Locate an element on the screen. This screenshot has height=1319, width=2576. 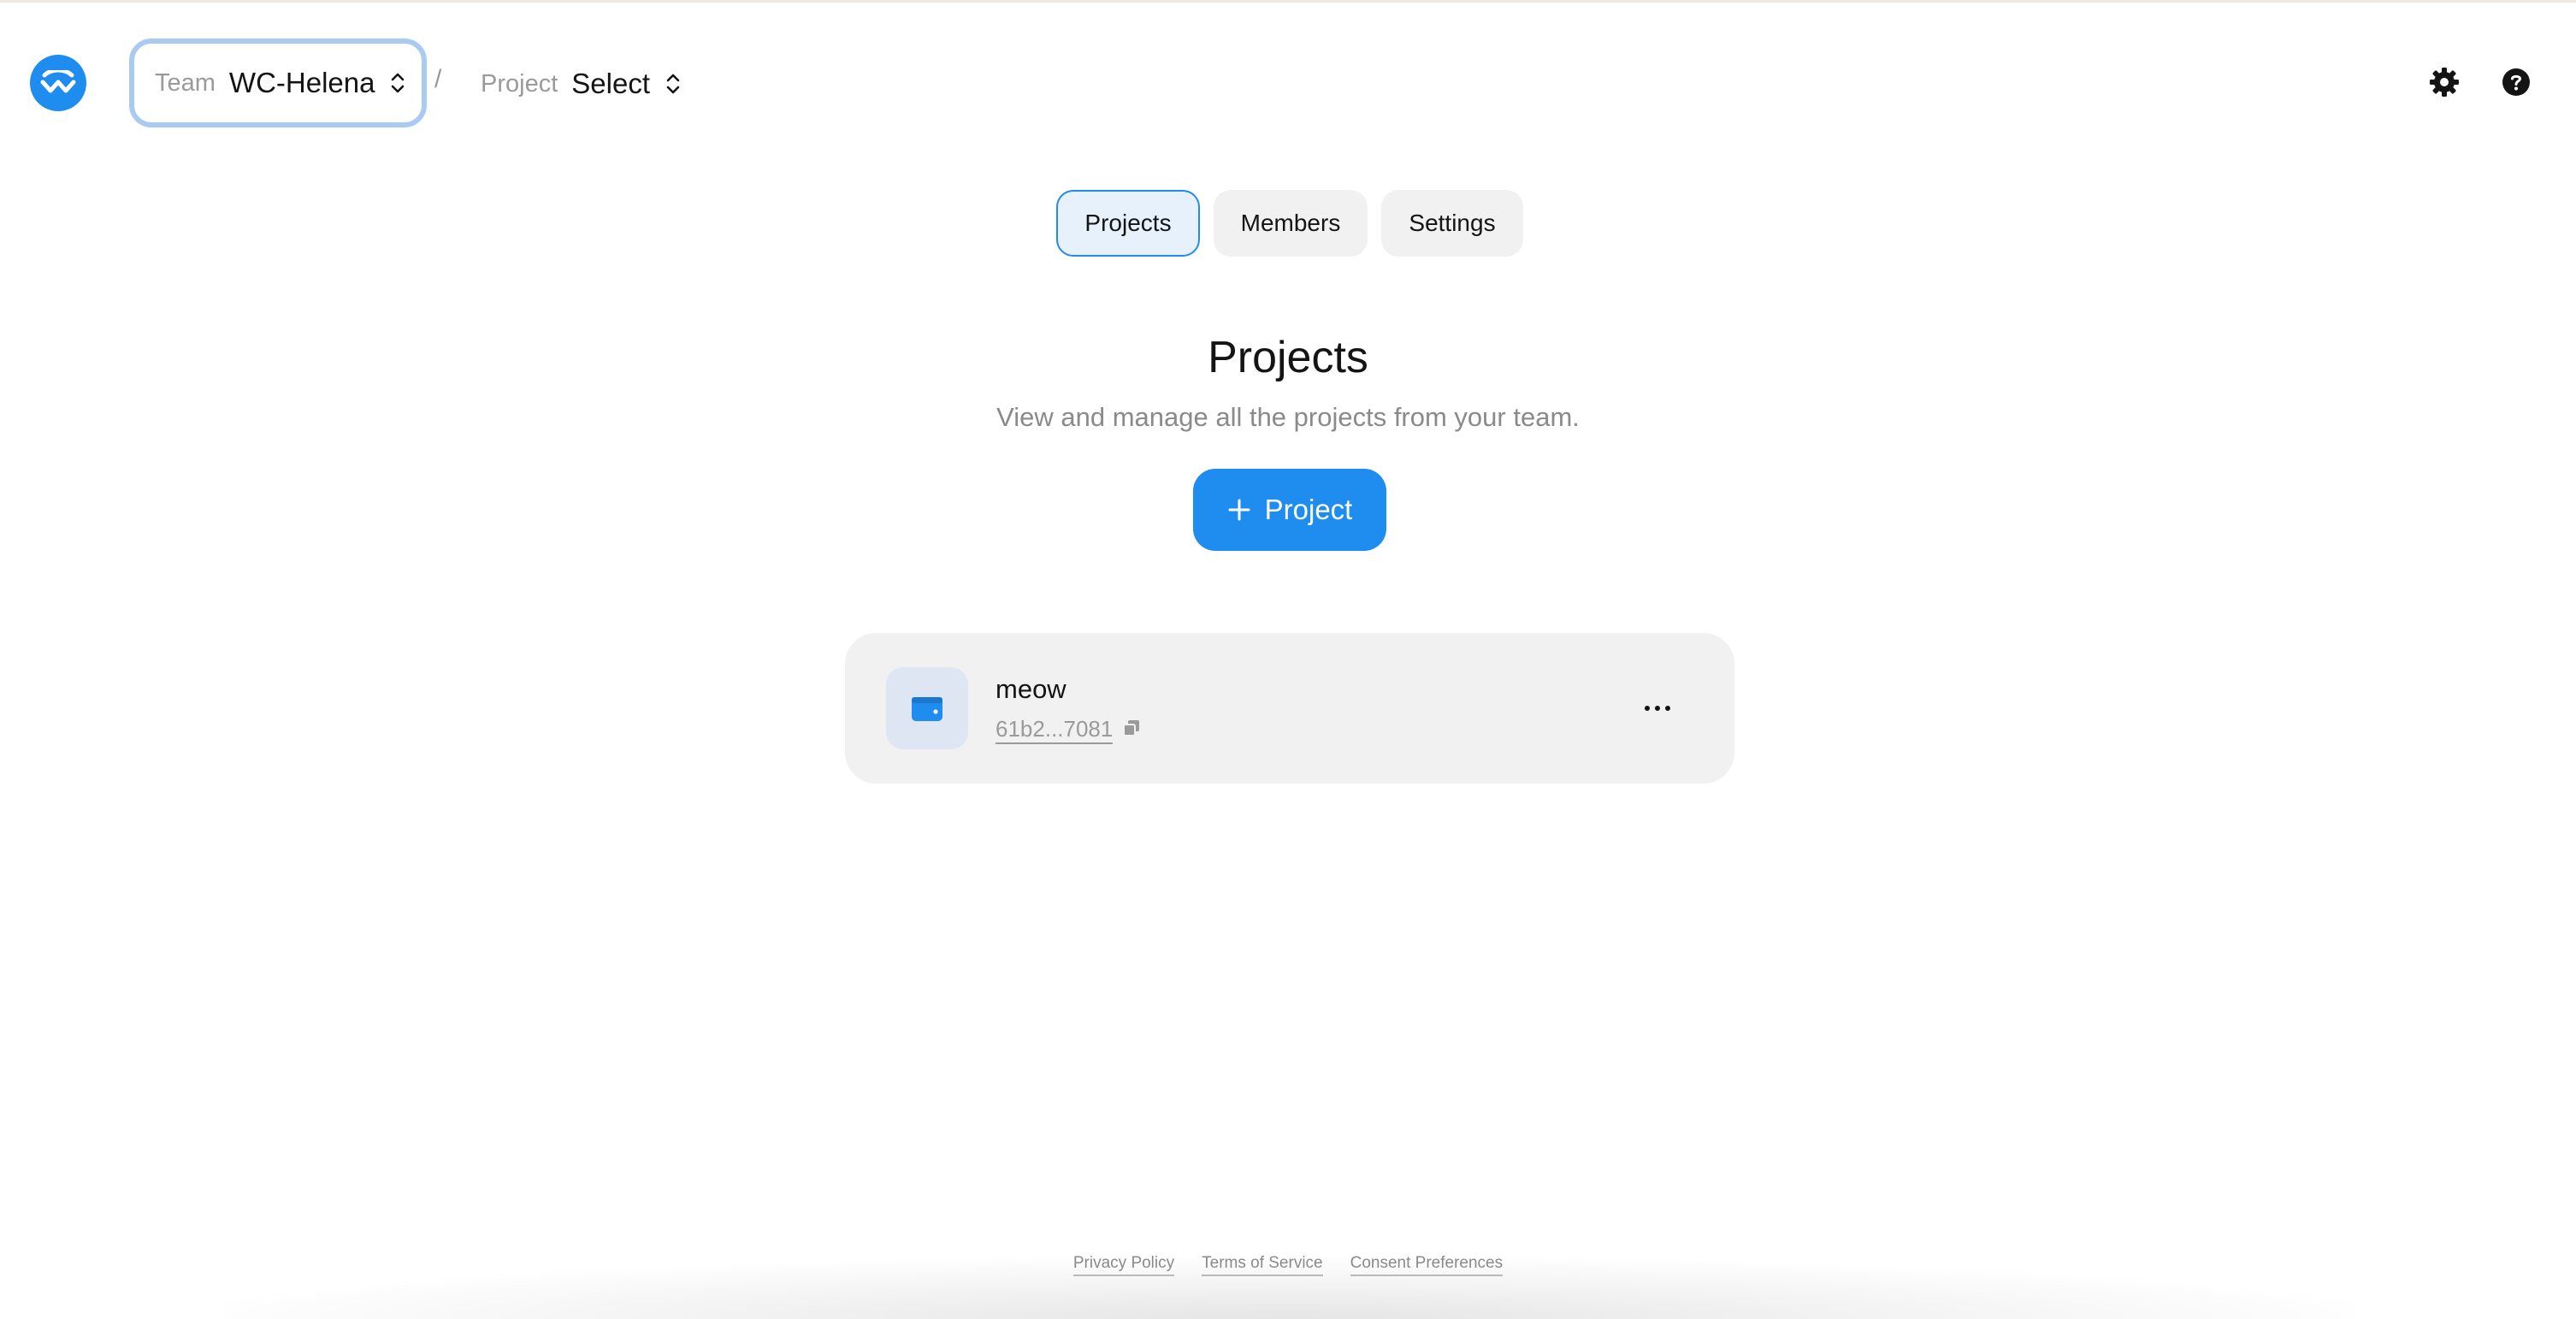
consent-preferences-link: Consent Preferences is located at coordinates (1427, 1265).